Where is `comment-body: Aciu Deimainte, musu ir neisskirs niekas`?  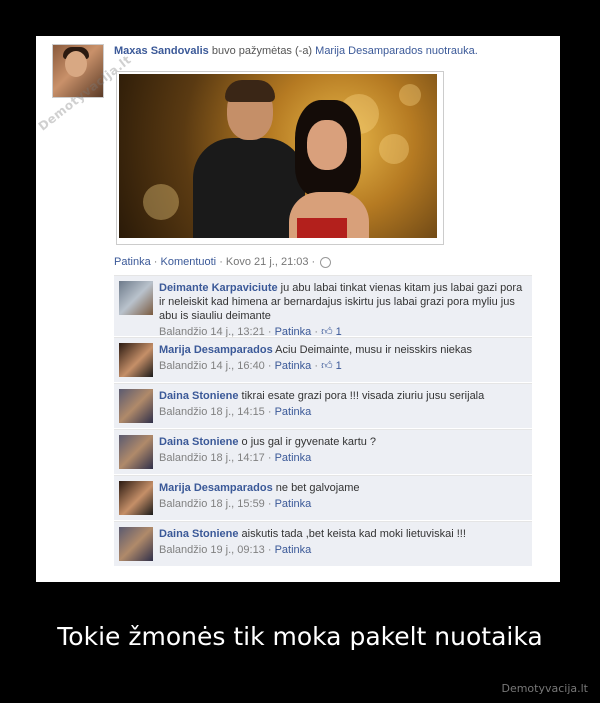
comment-body: Aciu Deimainte, musu ir neisskirs niekas is located at coordinates (372, 350).